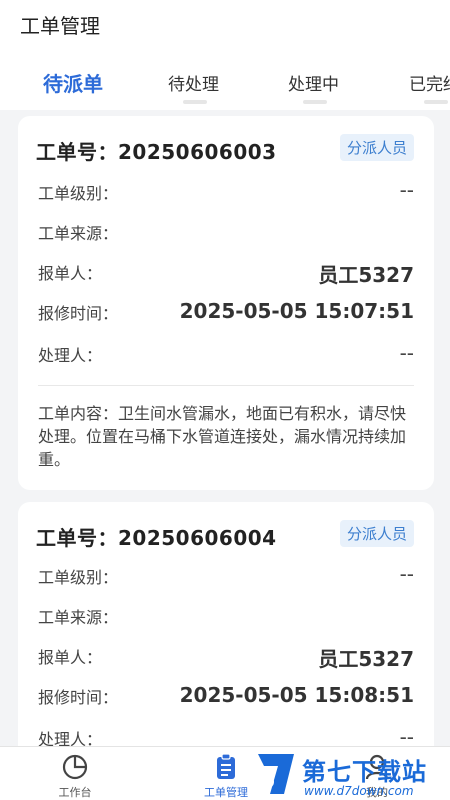  I want to click on nav-workbench: 工作台, so click(75, 773).